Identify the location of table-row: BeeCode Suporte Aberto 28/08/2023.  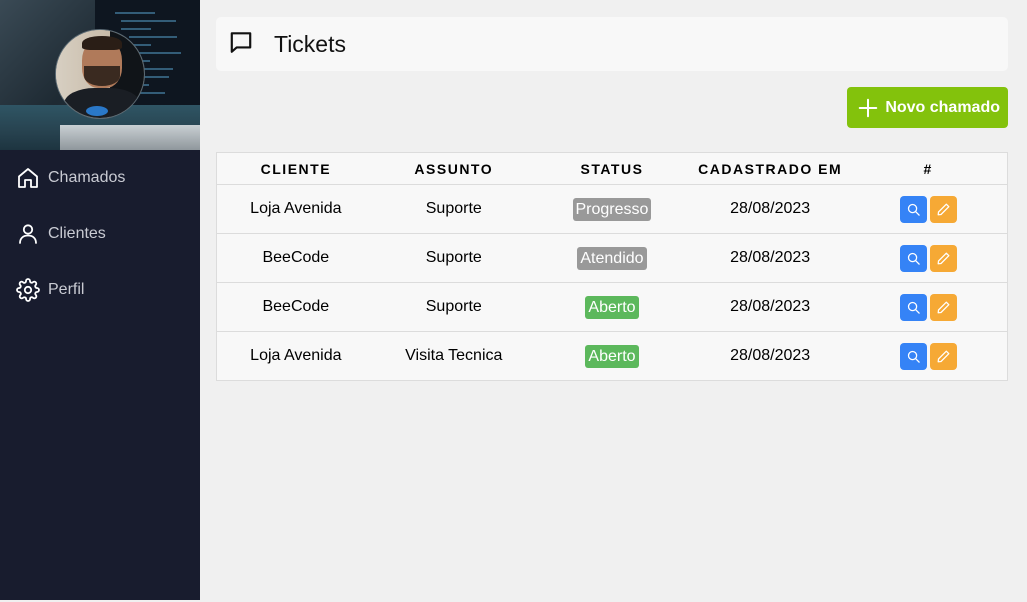
(612, 307).